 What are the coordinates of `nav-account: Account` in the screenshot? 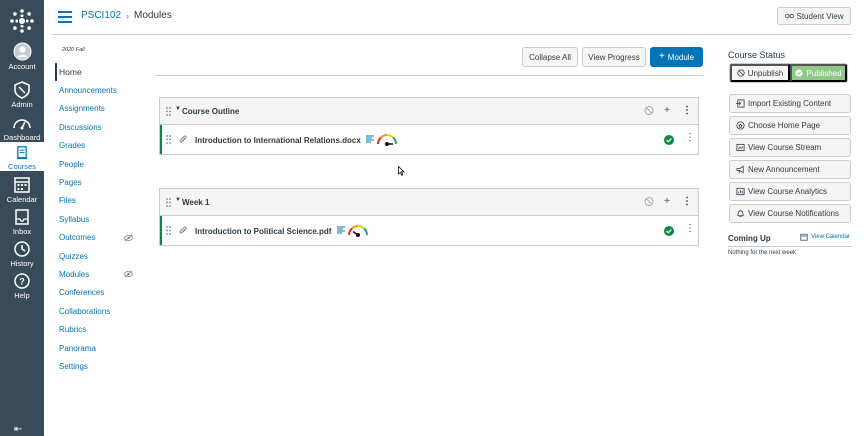 It's located at (22, 56).